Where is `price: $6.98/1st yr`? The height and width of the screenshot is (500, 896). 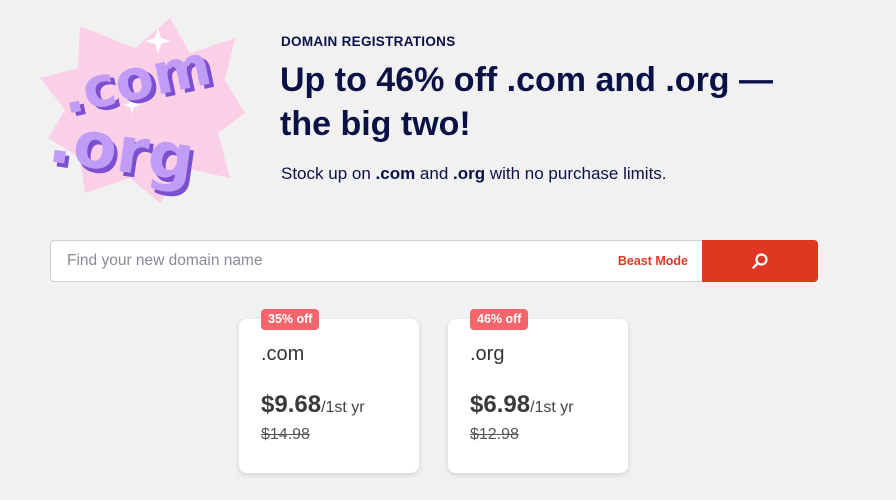 price: $6.98/1st yr is located at coordinates (522, 405).